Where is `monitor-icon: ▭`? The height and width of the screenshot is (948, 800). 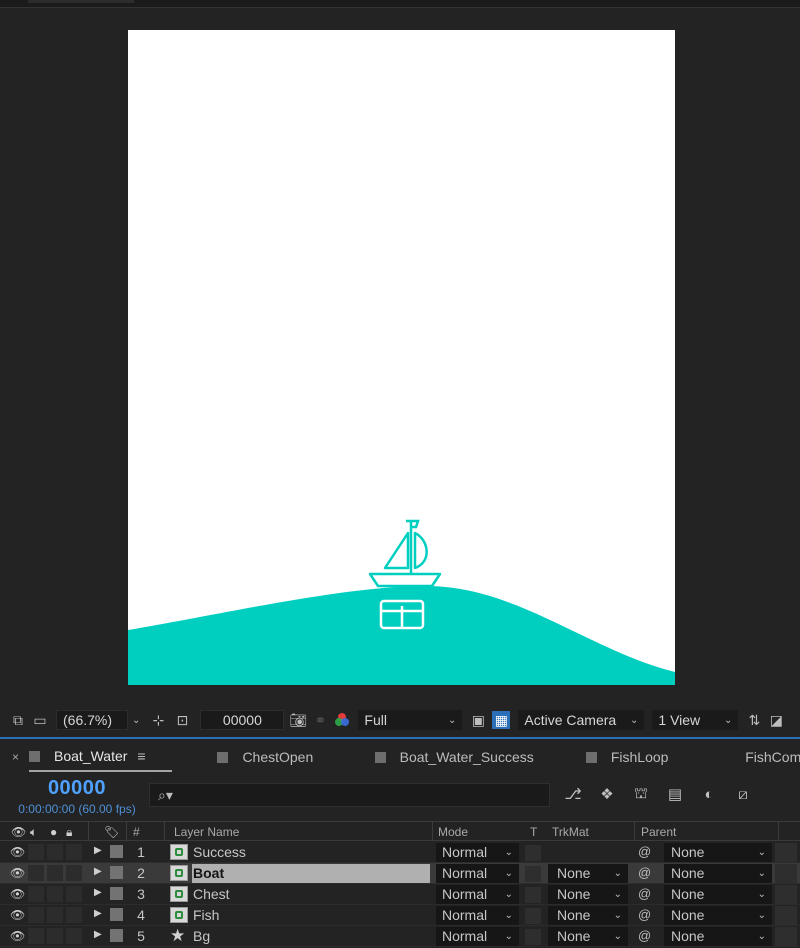
monitor-icon: ▭ is located at coordinates (40, 720).